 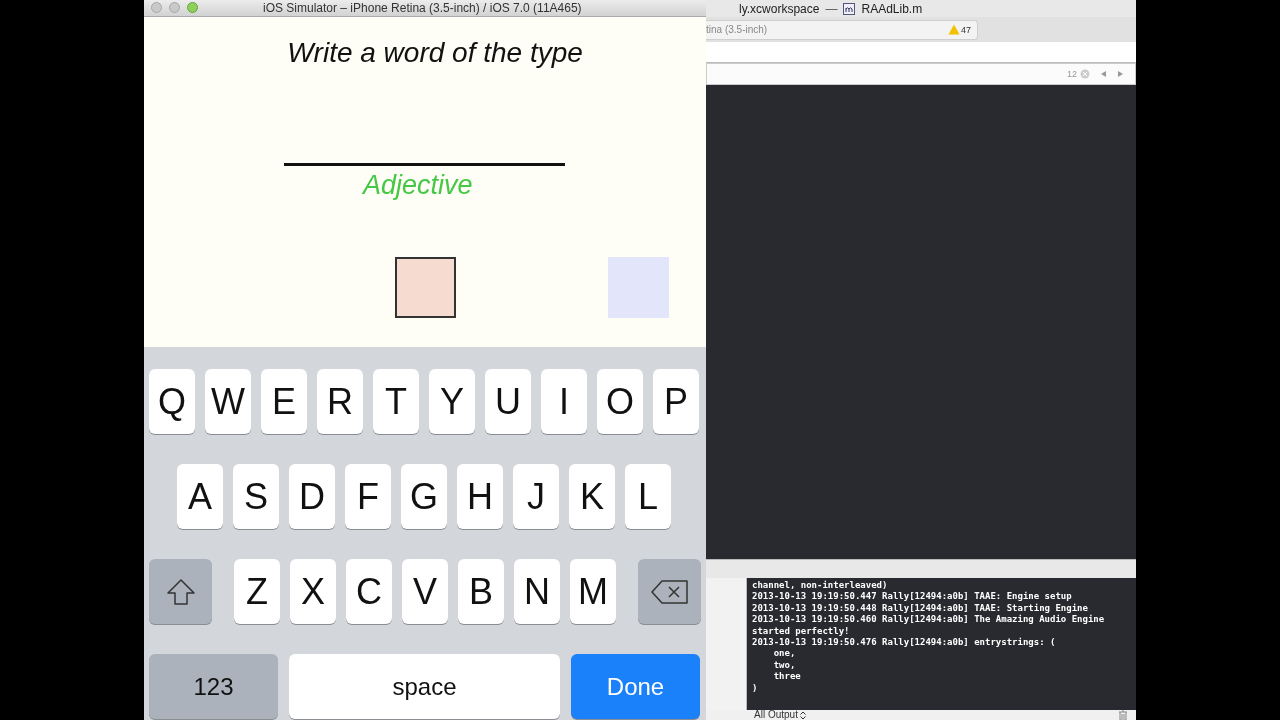 What do you see at coordinates (424, 686) in the screenshot?
I see `space-key: space` at bounding box center [424, 686].